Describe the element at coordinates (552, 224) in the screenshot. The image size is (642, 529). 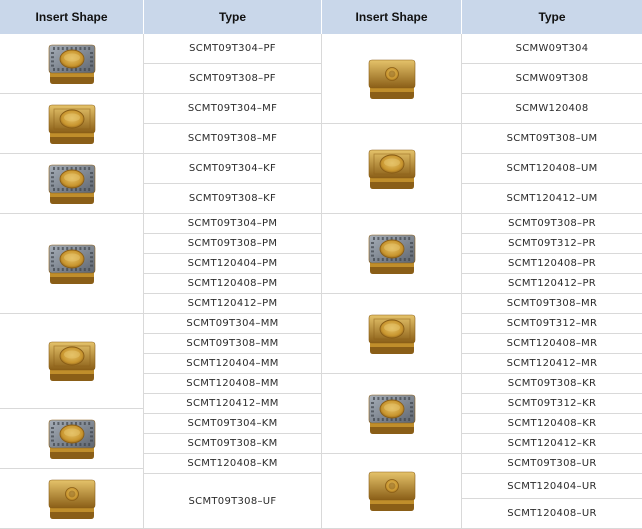
I see `type-cell-right: SCMT09T308–PR` at that location.